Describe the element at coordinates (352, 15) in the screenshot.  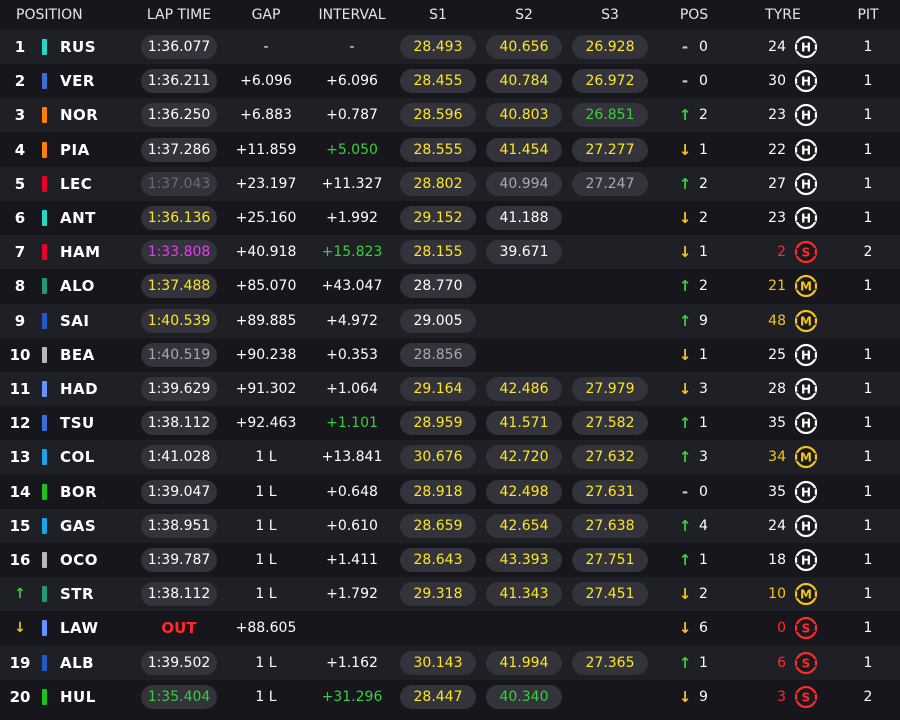
I see `header-interval: INTERVAL` at that location.